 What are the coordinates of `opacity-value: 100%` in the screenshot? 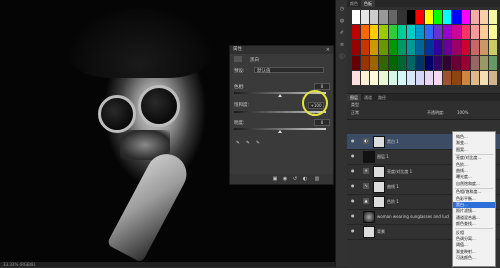 It's located at (462, 112).